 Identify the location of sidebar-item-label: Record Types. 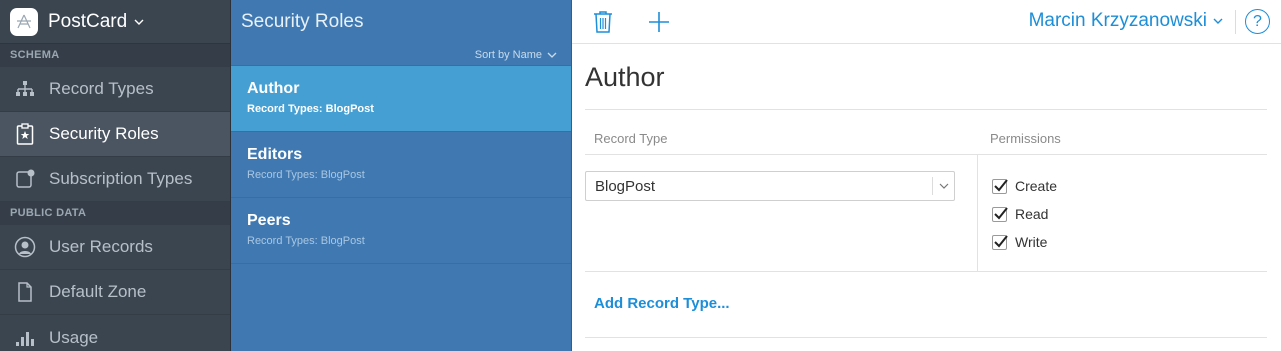
(101, 88).